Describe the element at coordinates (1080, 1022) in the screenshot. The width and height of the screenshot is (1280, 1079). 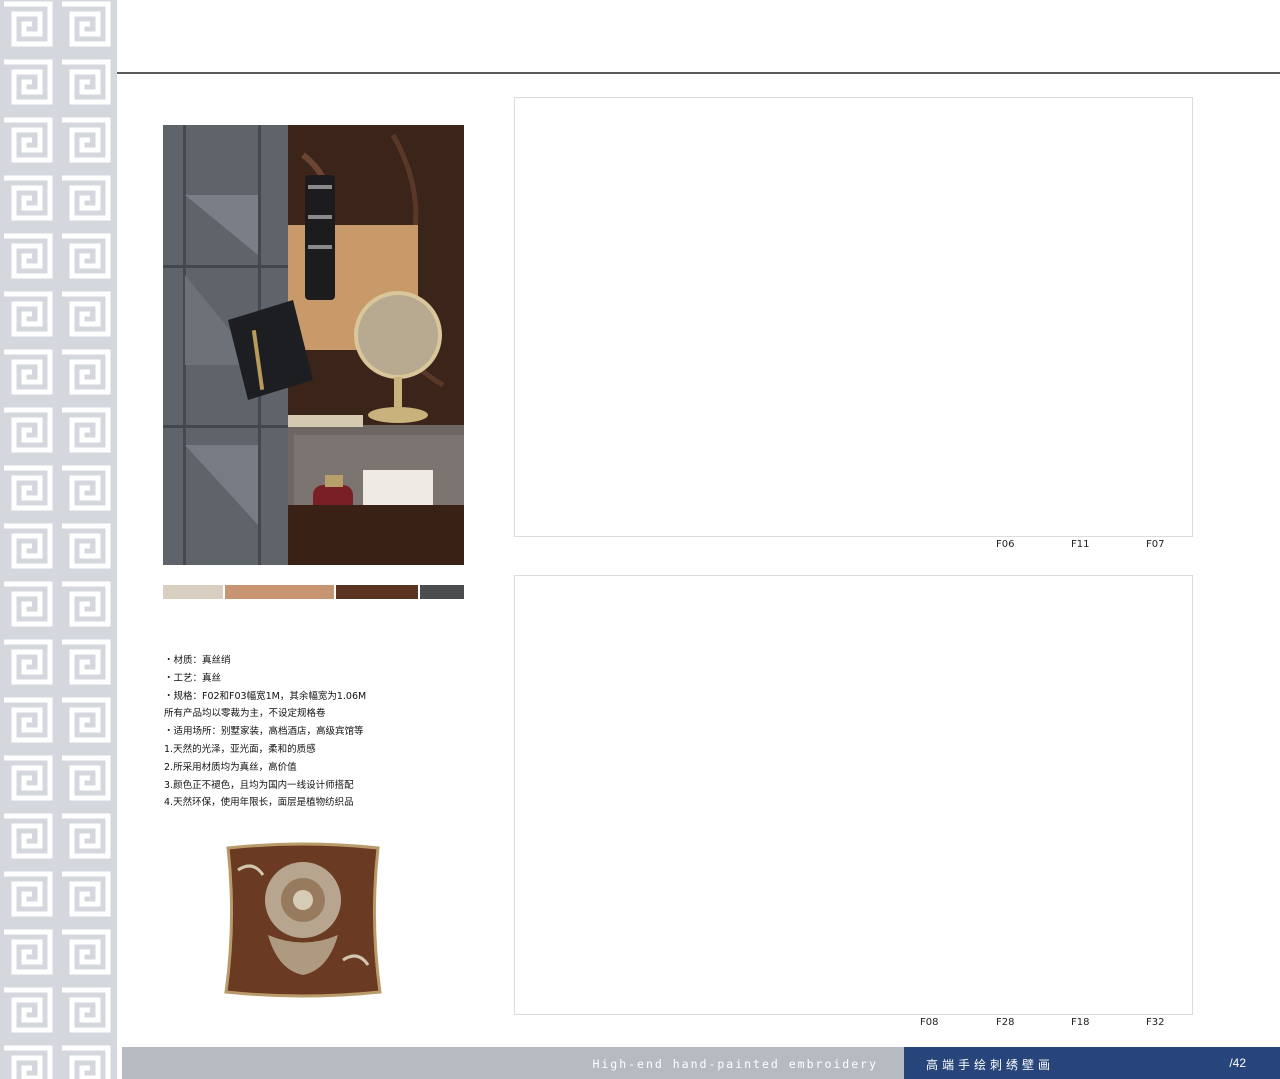
I see `product-code: F18` at that location.